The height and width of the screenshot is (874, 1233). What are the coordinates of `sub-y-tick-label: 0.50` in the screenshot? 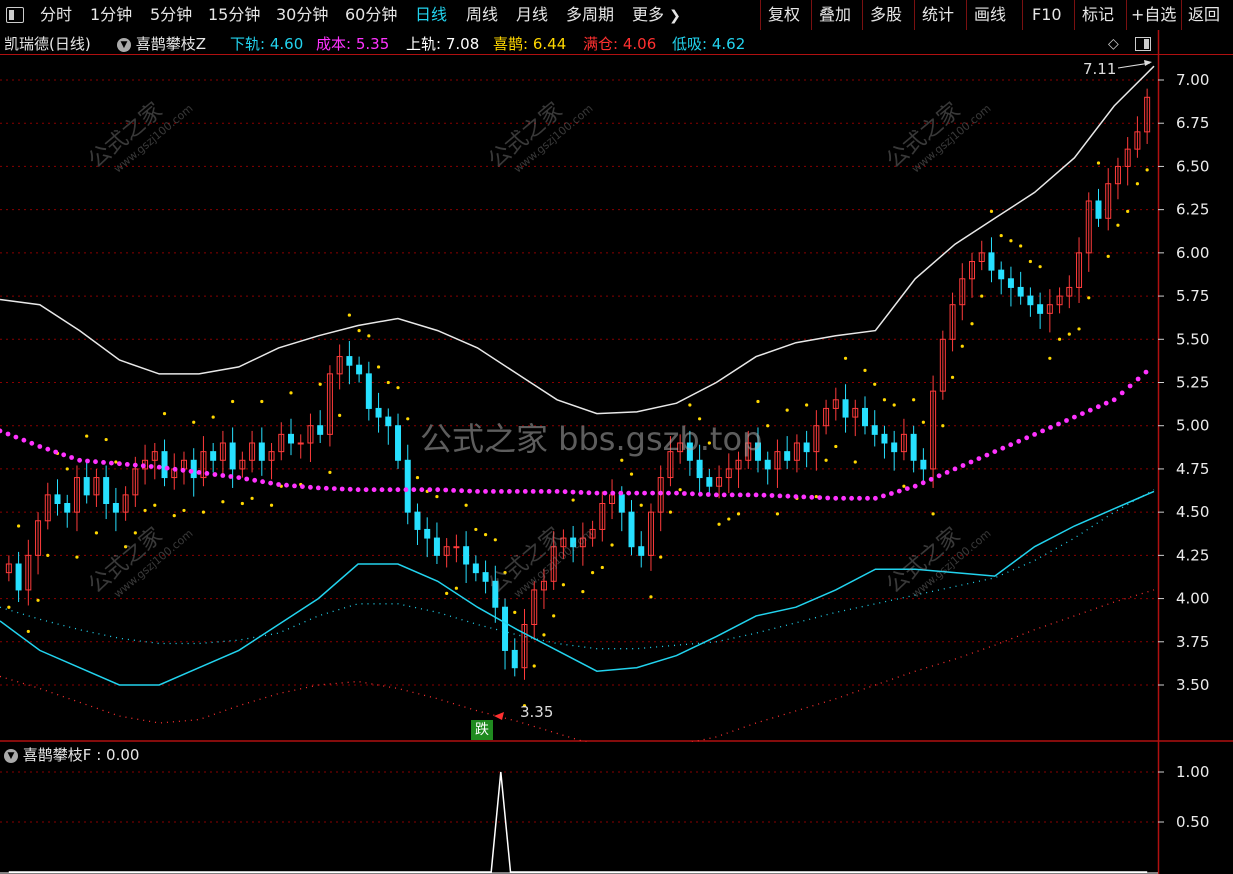 It's located at (1192, 822).